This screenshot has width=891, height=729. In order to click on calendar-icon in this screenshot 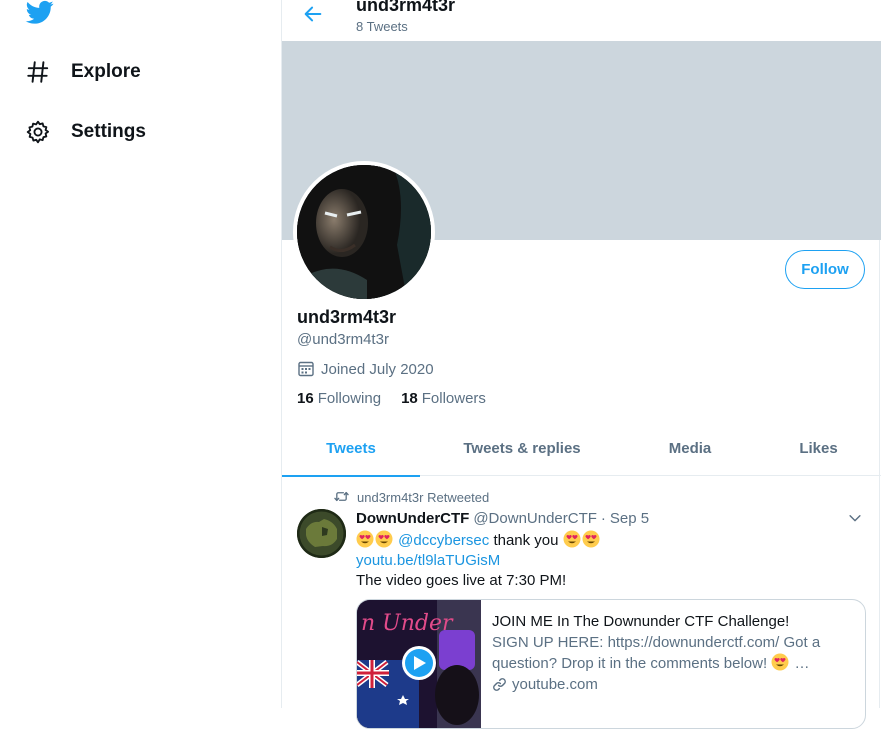, I will do `click(306, 369)`.